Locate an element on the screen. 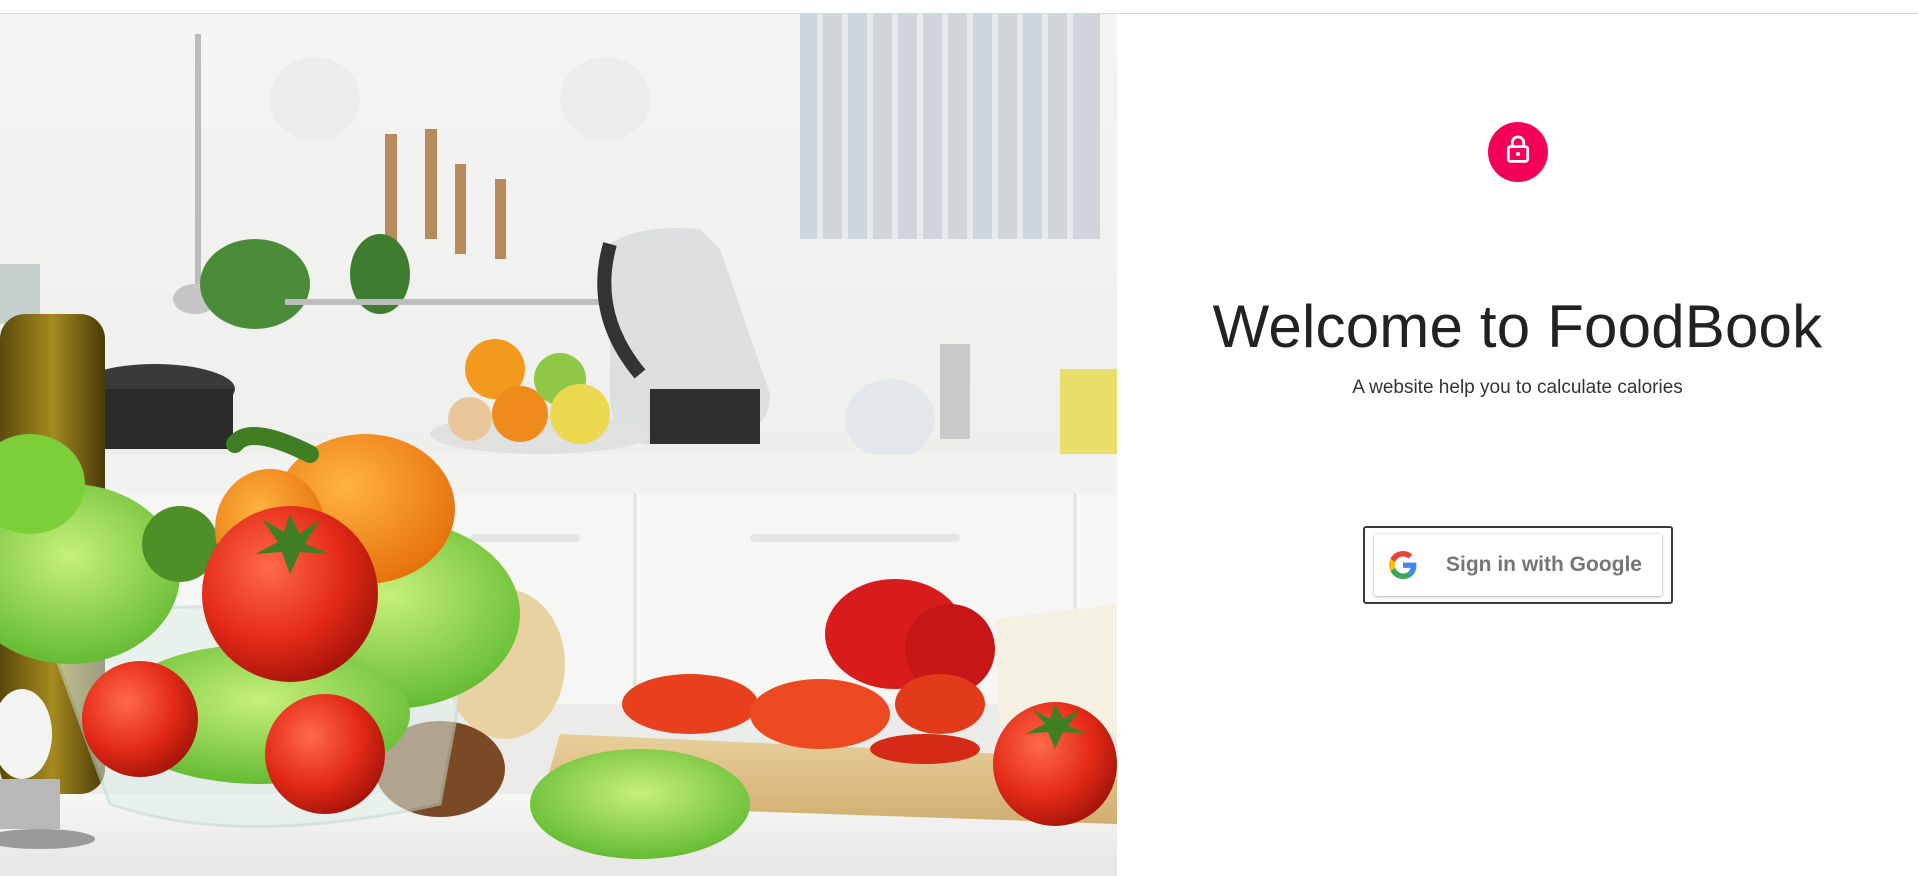  lock-avatar is located at coordinates (1518, 152).